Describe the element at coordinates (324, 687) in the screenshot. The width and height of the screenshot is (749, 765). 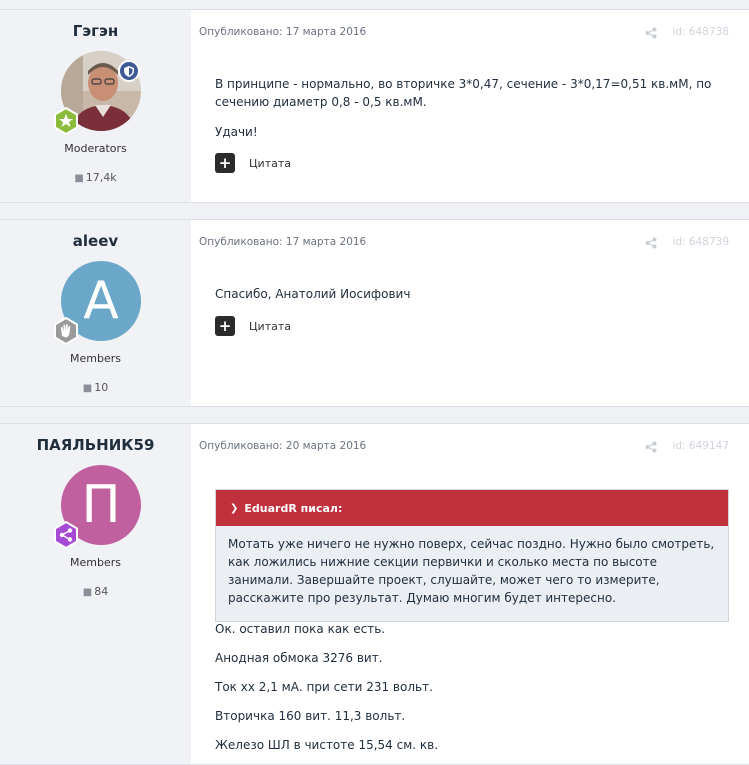
I see `paragraph: Ток хх 2,1 мА. при сети 231 вольт.` at that location.